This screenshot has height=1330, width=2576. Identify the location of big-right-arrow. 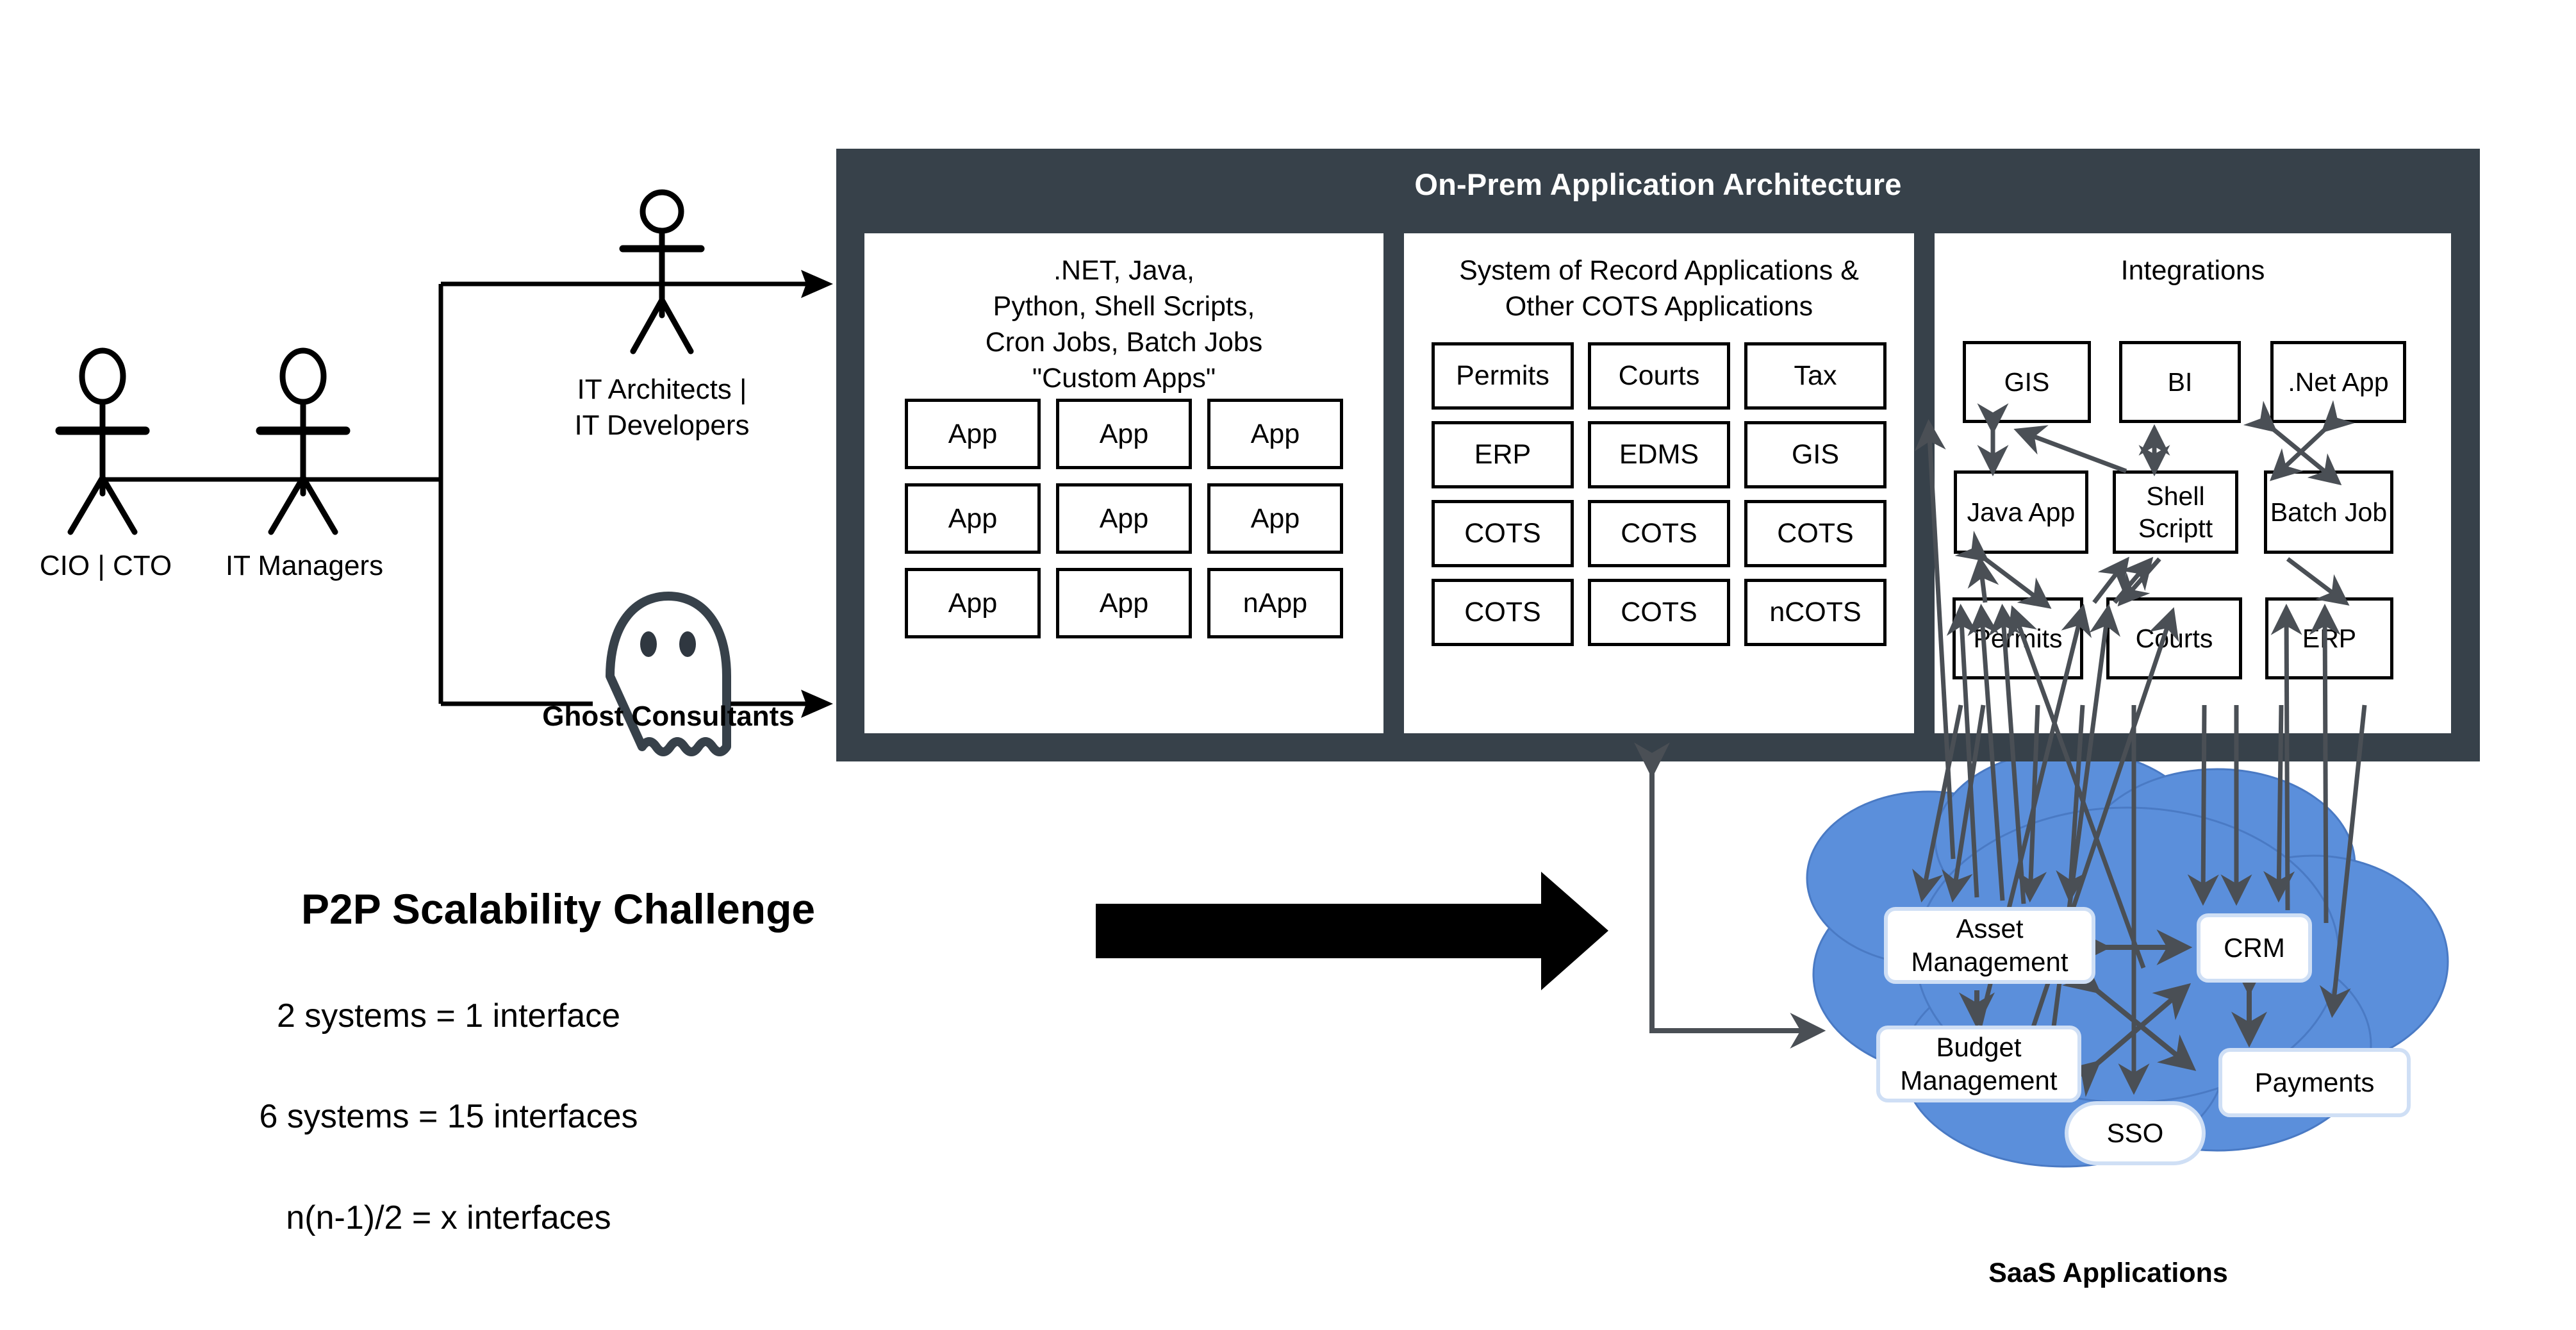
(1352, 931).